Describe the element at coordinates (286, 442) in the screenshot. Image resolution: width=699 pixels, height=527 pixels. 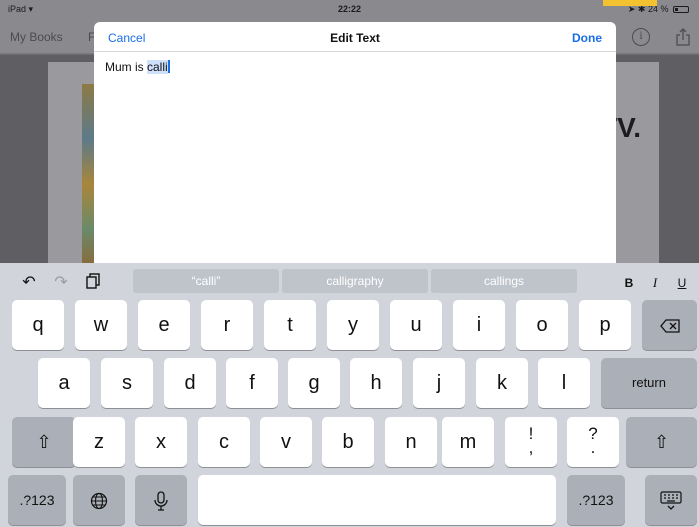
I see `key-v: v` at that location.